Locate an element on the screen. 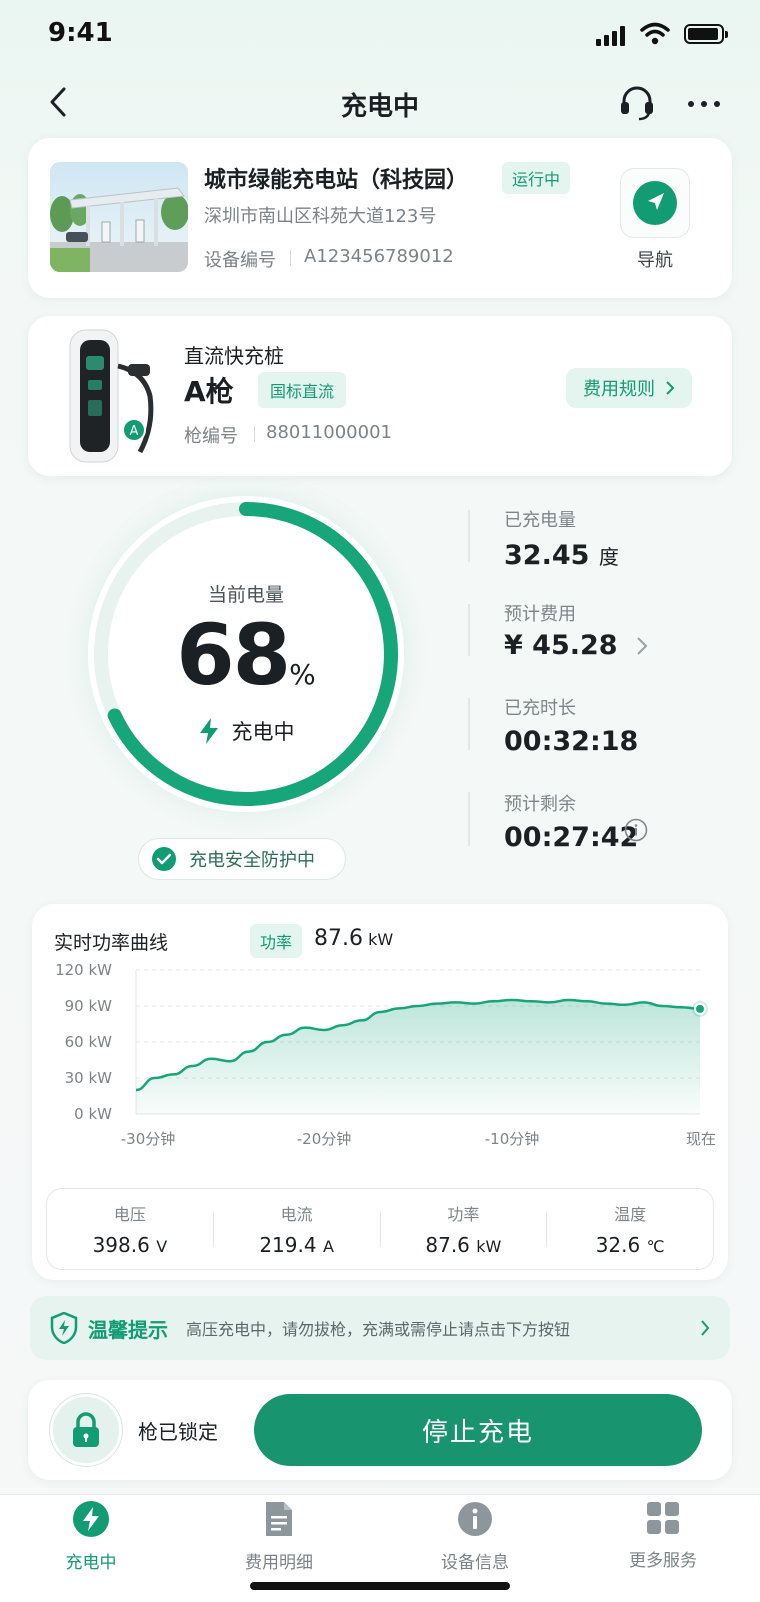 The height and width of the screenshot is (1602, 760). y-tick-label: 90 kW is located at coordinates (89, 1006).